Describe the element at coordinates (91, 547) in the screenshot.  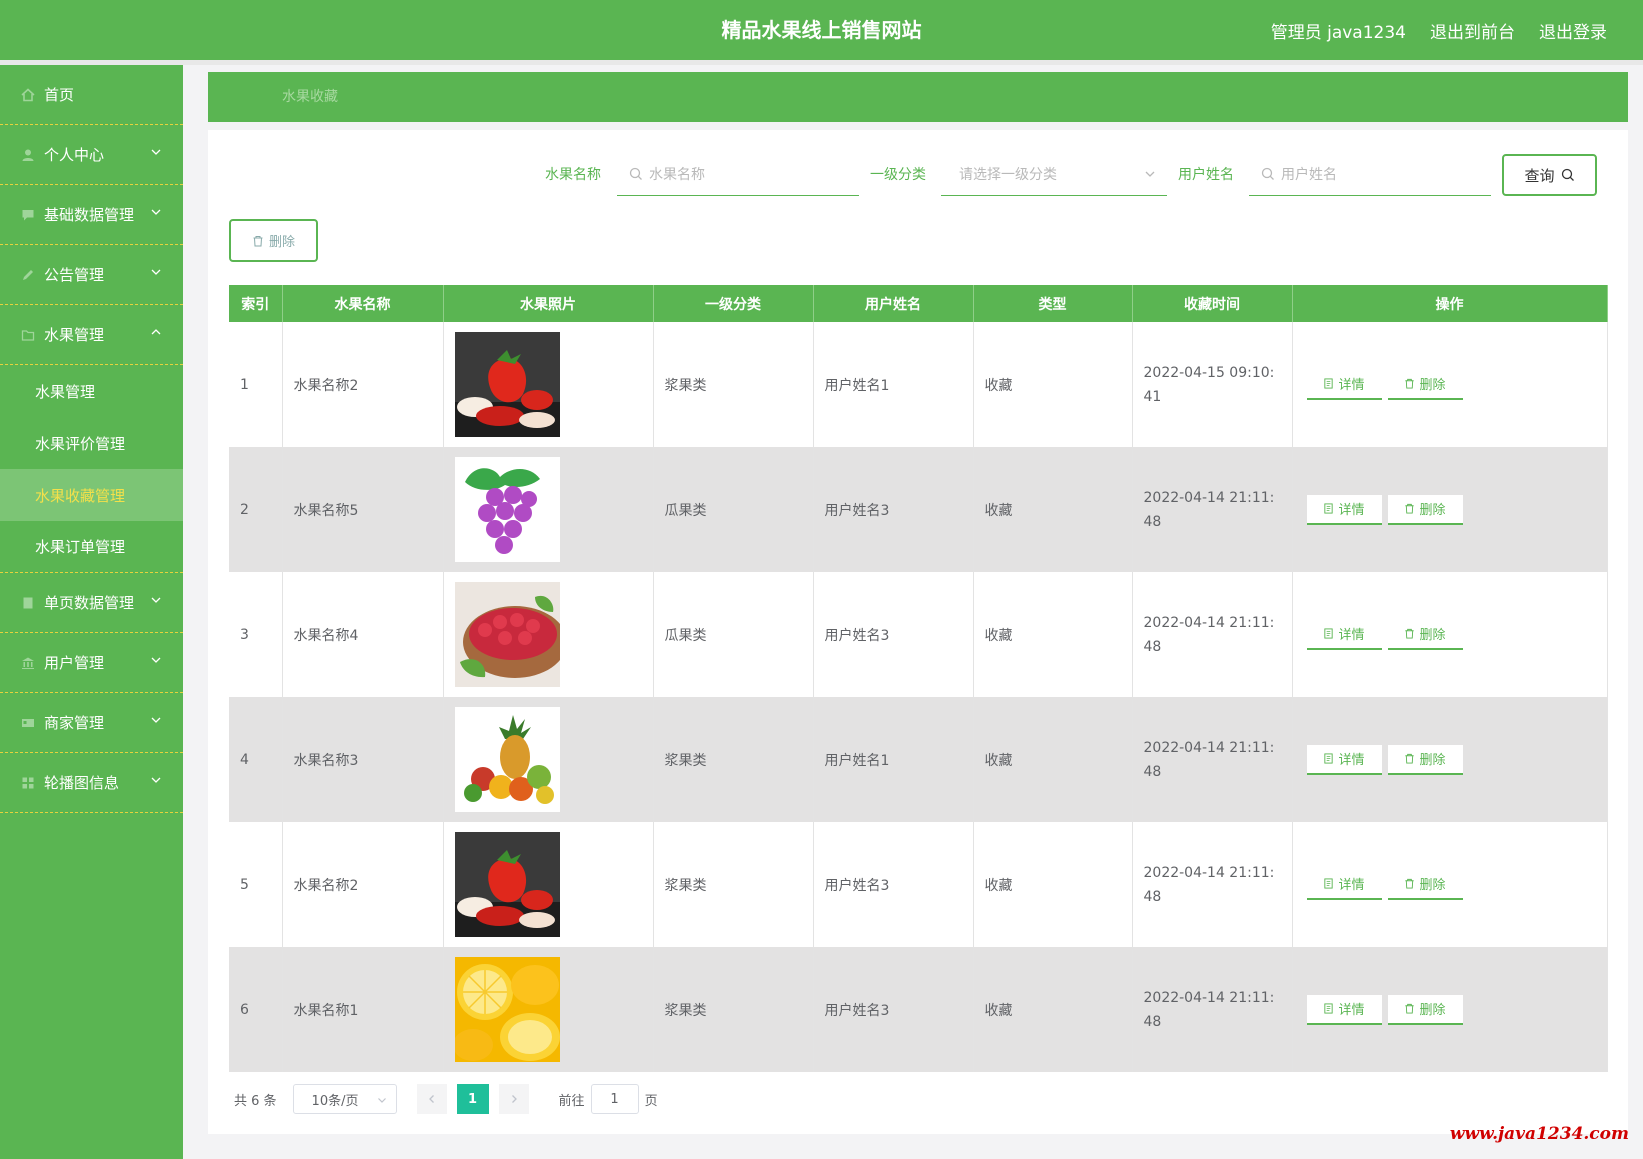
I see `sidebar-subitem-fruit-order: 水果订单管理` at that location.